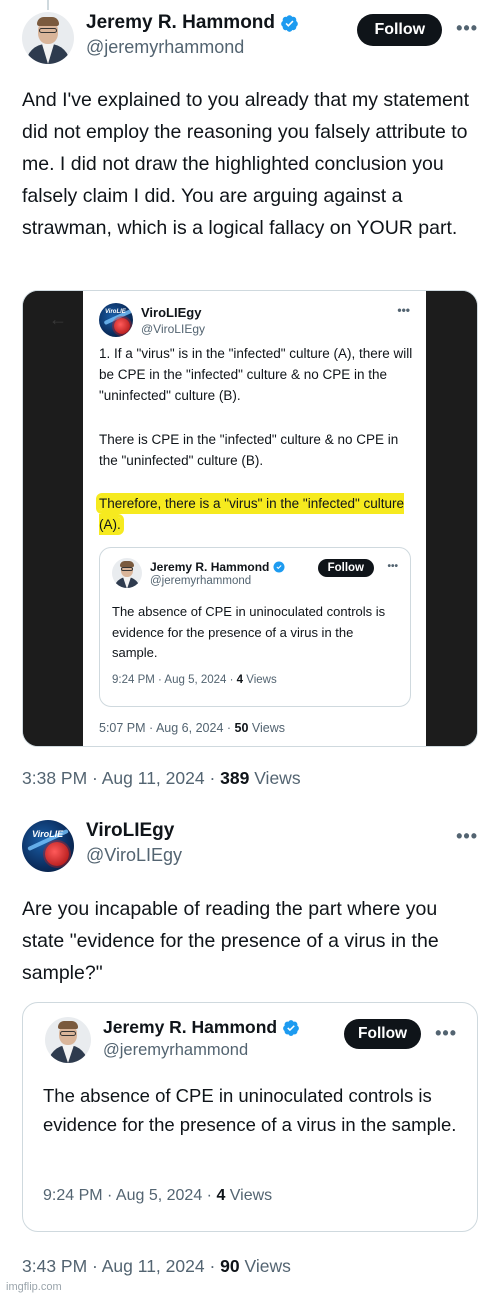  What do you see at coordinates (53, 518) in the screenshot?
I see `image-background-left: ←` at bounding box center [53, 518].